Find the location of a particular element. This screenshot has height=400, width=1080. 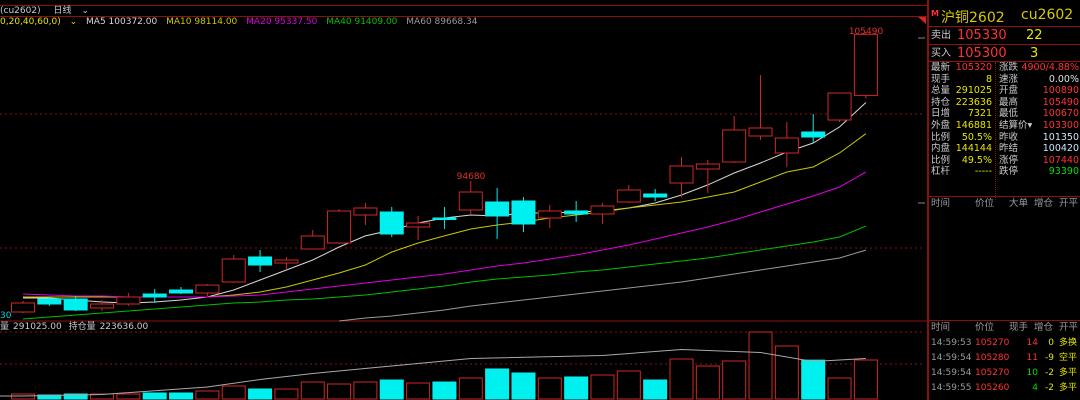

ask-volume: 22 is located at coordinates (1034, 35).